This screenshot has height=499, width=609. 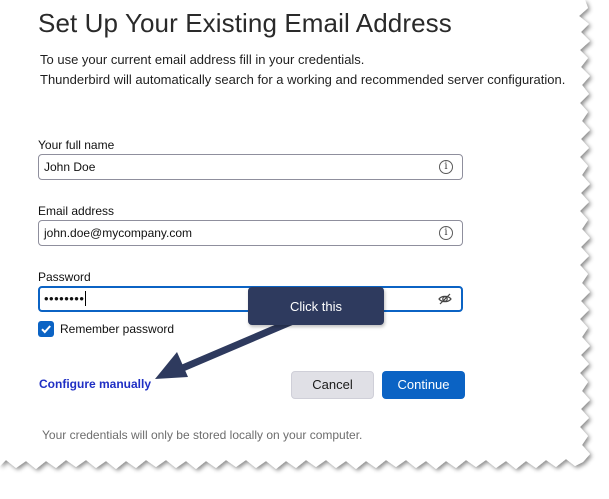 What do you see at coordinates (76, 211) in the screenshot?
I see `email-label: Email address` at bounding box center [76, 211].